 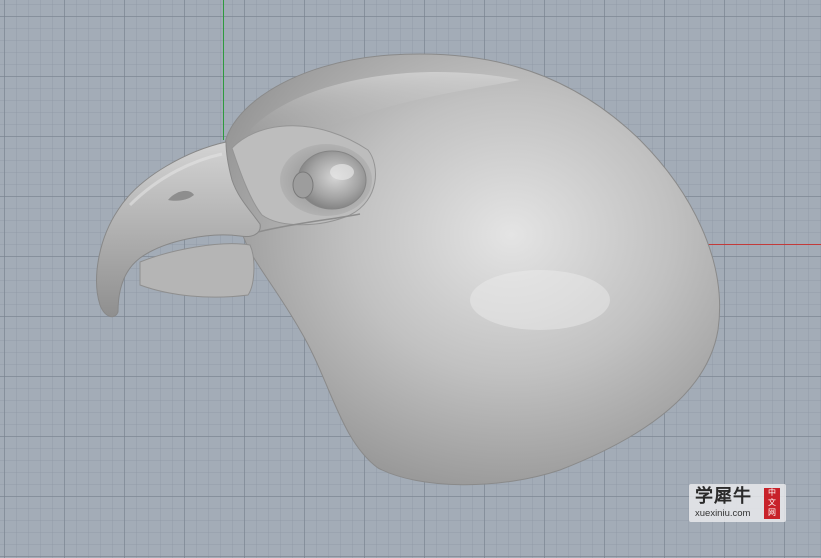 I want to click on watermark-badge: 中文网, so click(x=772, y=503).